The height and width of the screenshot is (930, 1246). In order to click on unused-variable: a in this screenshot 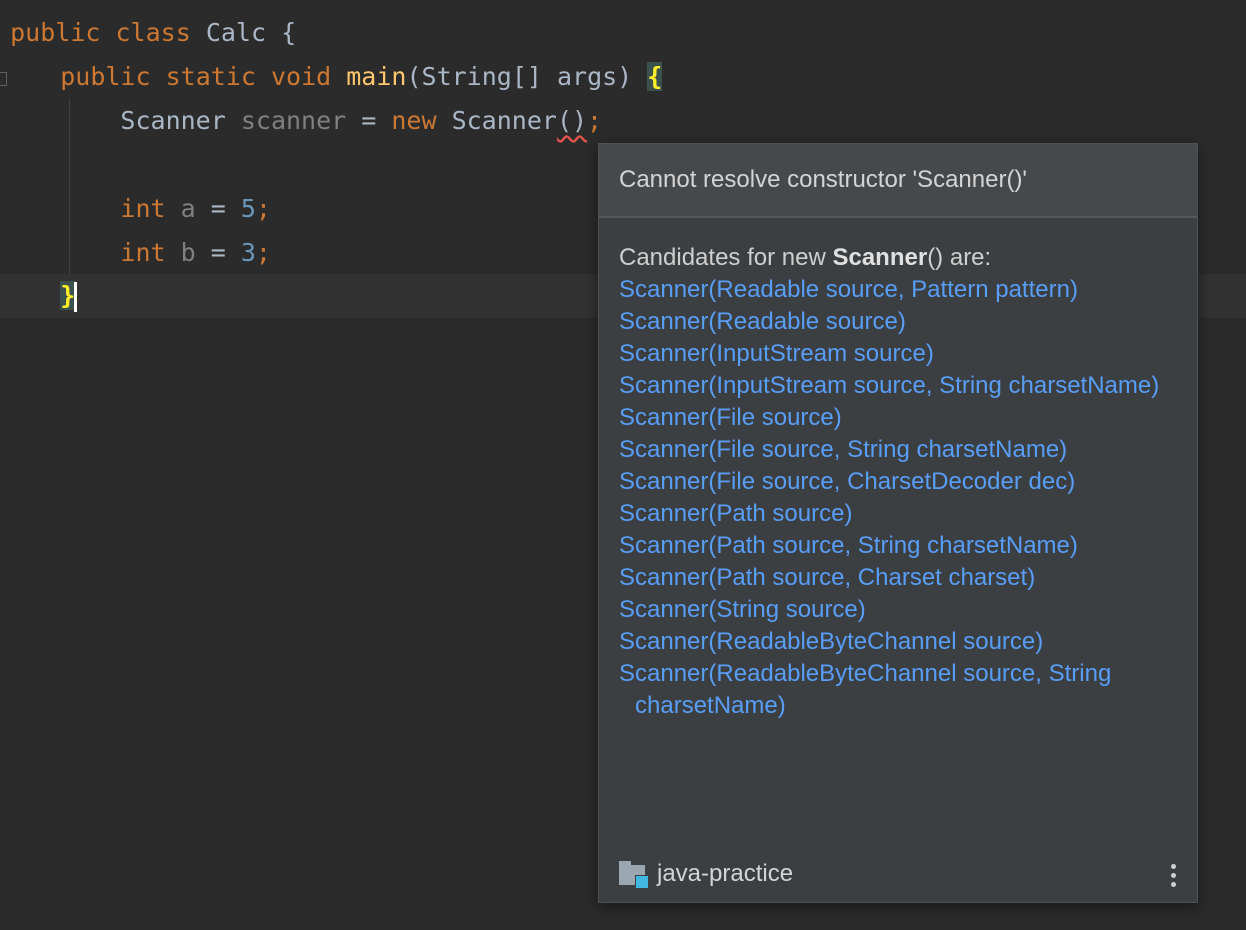, I will do `click(188, 208)`.